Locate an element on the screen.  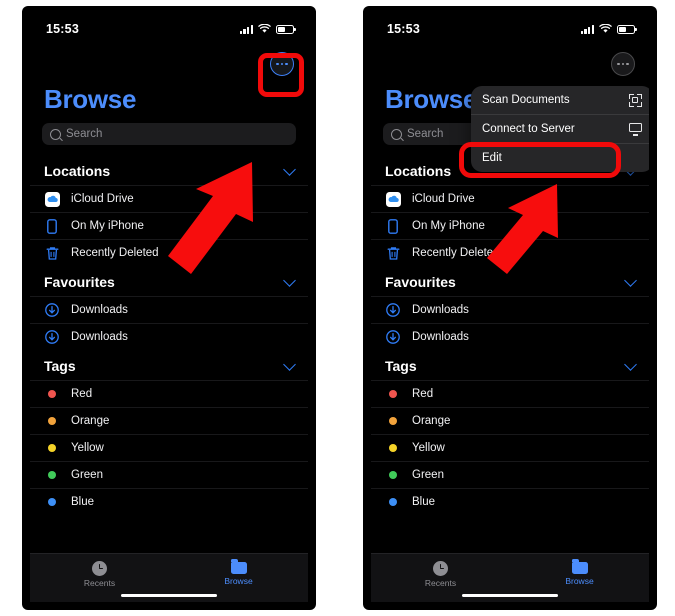
menu-item-connect-to-server: Connect to Server is located at coordinates (560, 129).